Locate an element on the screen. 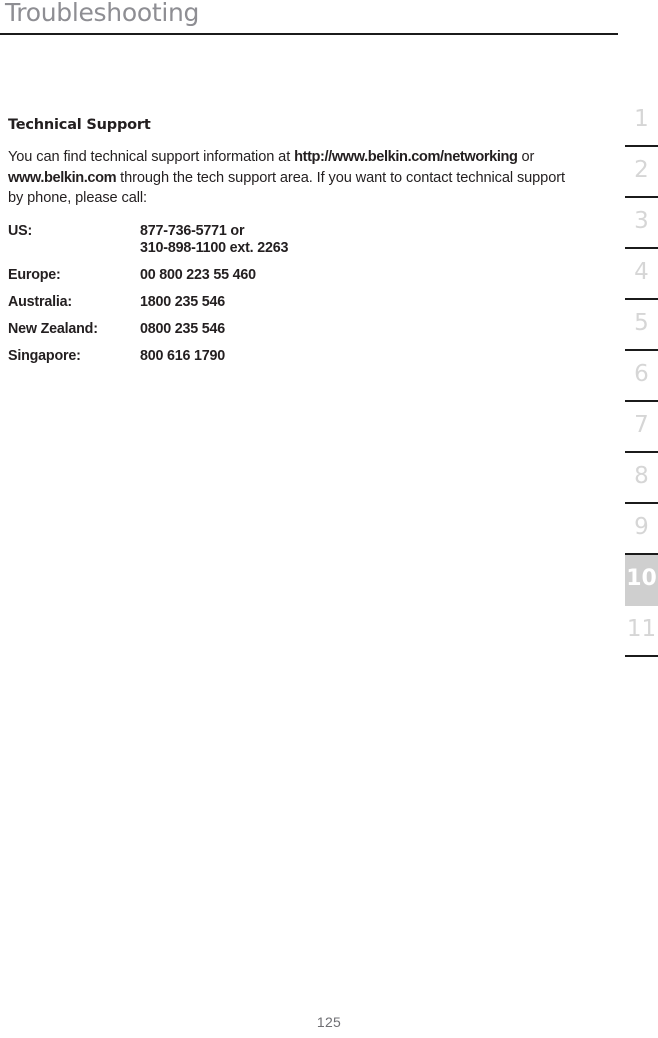  table-row: Singapore: 800 616 1790 is located at coordinates (148, 361).